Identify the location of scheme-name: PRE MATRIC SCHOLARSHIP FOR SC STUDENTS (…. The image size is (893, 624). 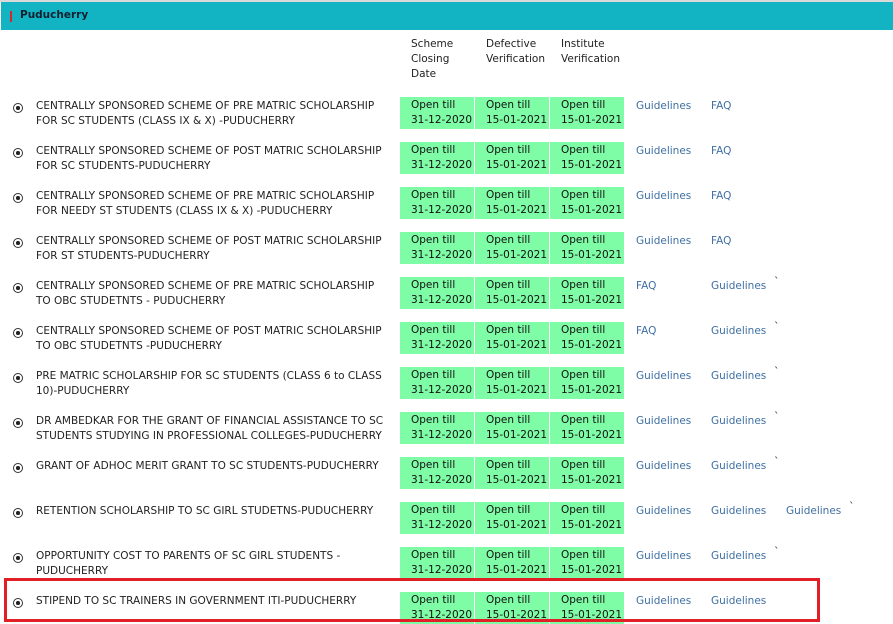
(209, 383).